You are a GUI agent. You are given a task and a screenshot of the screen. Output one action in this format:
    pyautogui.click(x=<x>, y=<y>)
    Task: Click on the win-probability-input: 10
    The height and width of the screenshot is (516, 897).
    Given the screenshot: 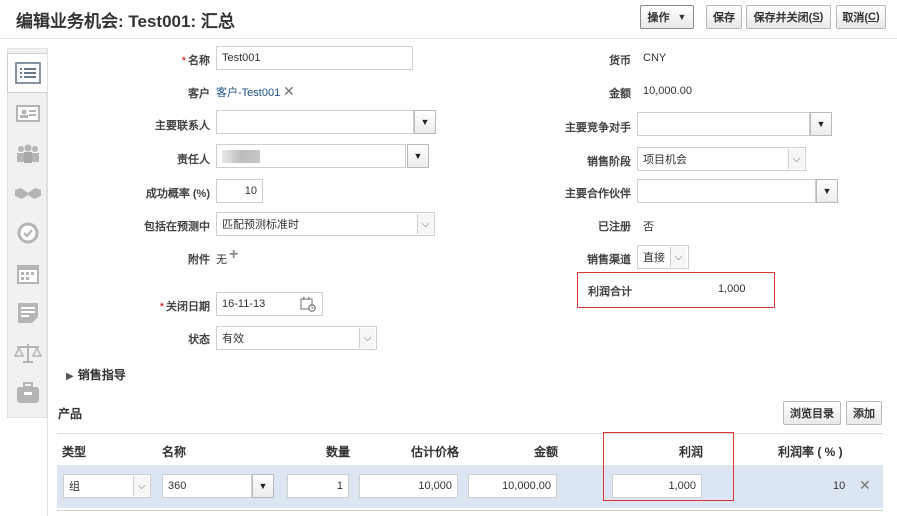 What is the action you would take?
    pyautogui.click(x=239, y=191)
    